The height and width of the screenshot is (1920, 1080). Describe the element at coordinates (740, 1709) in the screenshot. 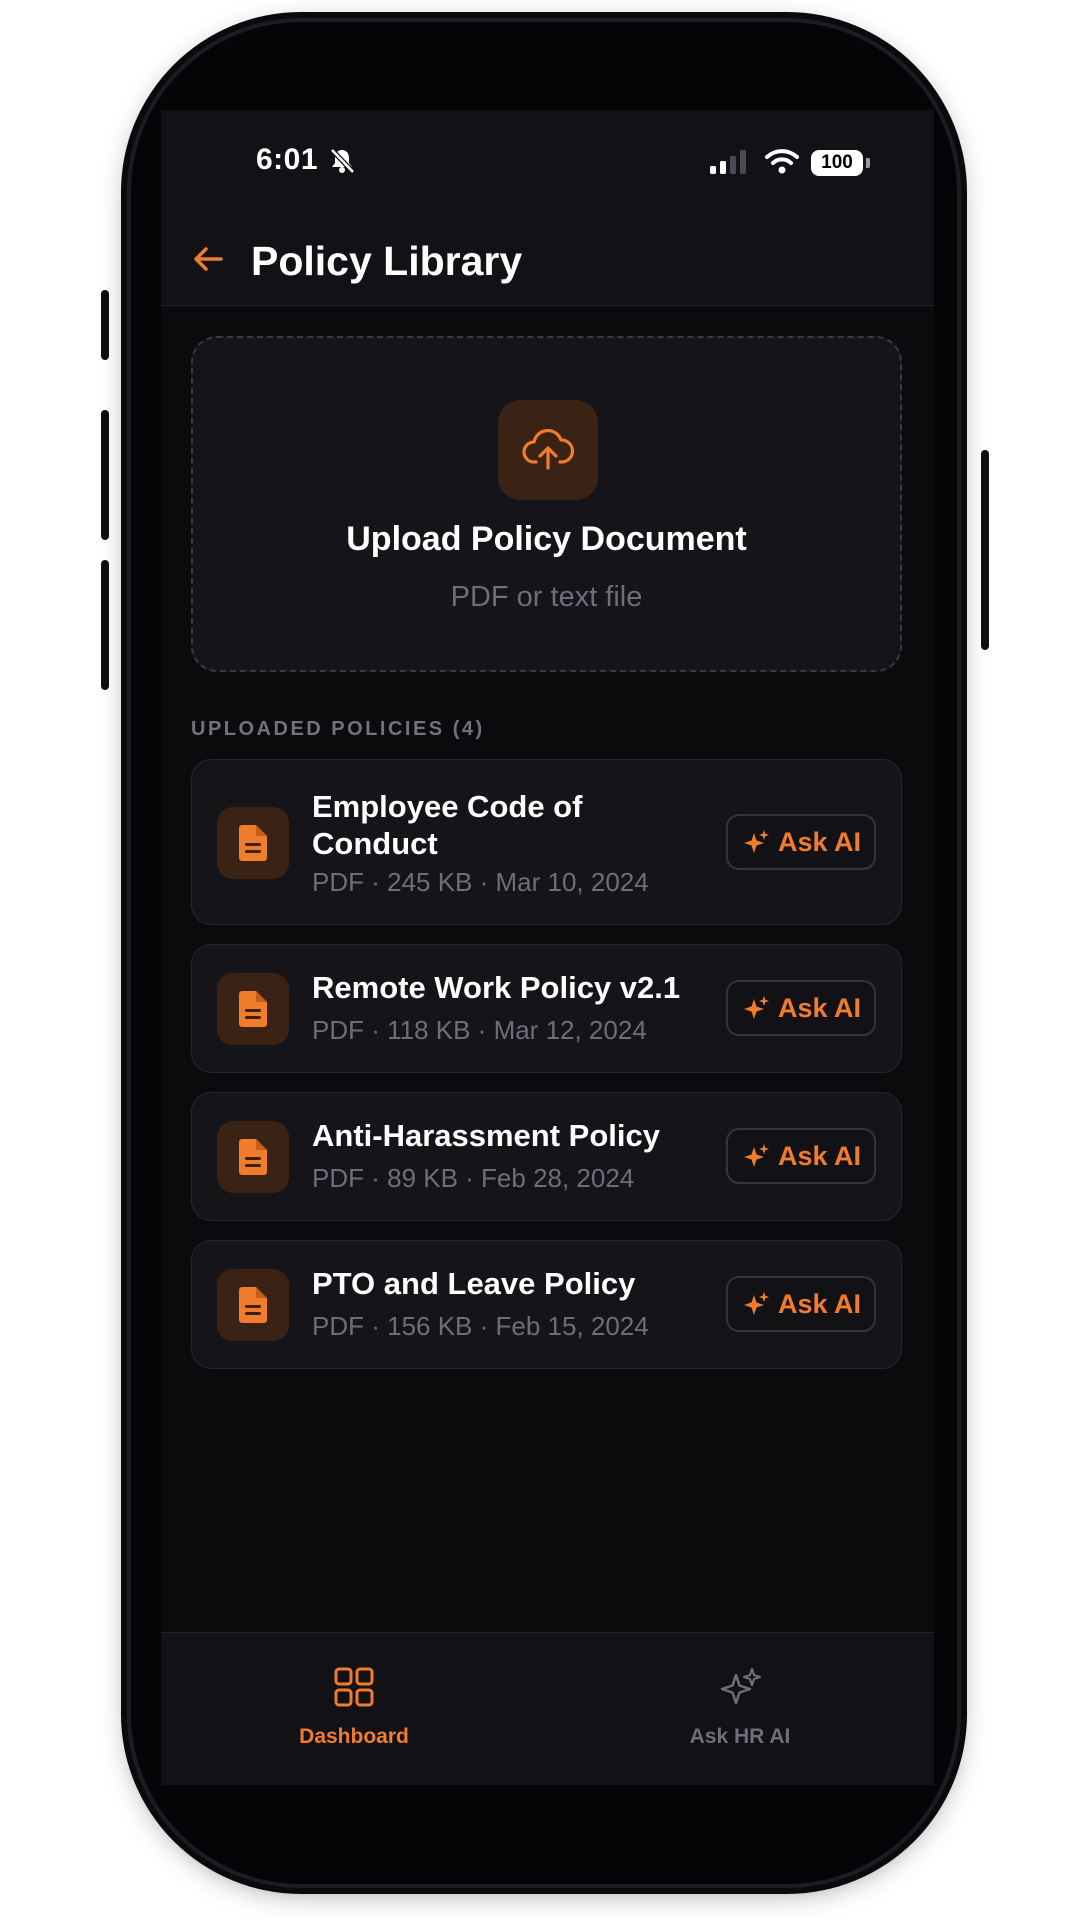

I see `nav-item-ask-hr-ai: Ask HR AI` at that location.